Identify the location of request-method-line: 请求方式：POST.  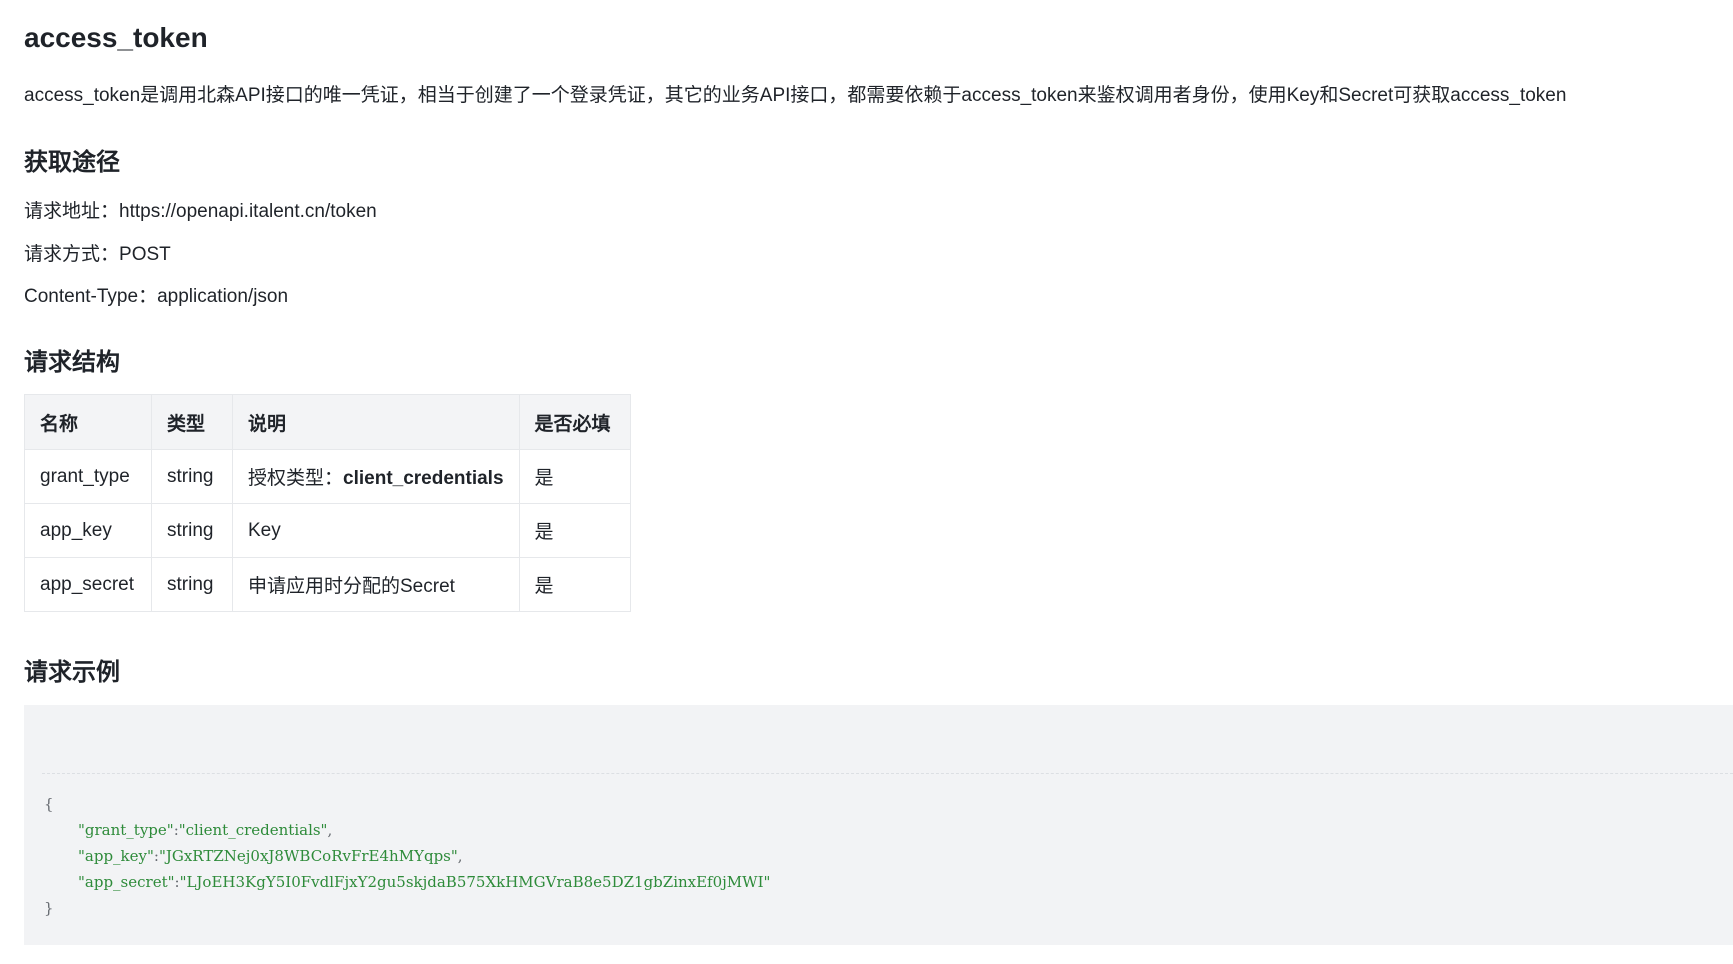
(97, 255).